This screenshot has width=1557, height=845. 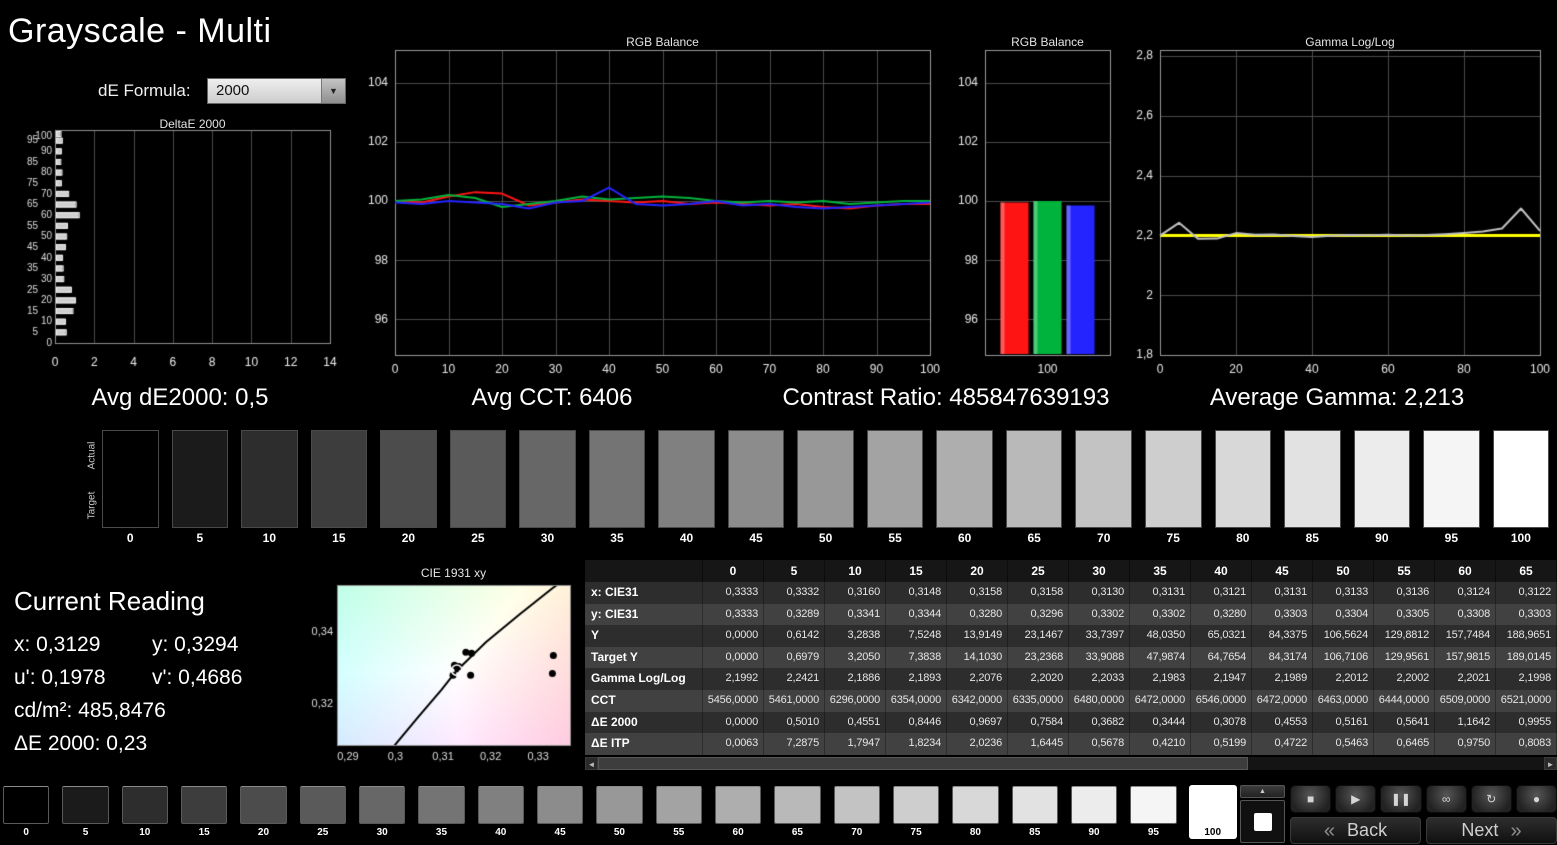 What do you see at coordinates (1221, 679) in the screenshot?
I see `table-cell: 2,1947` at bounding box center [1221, 679].